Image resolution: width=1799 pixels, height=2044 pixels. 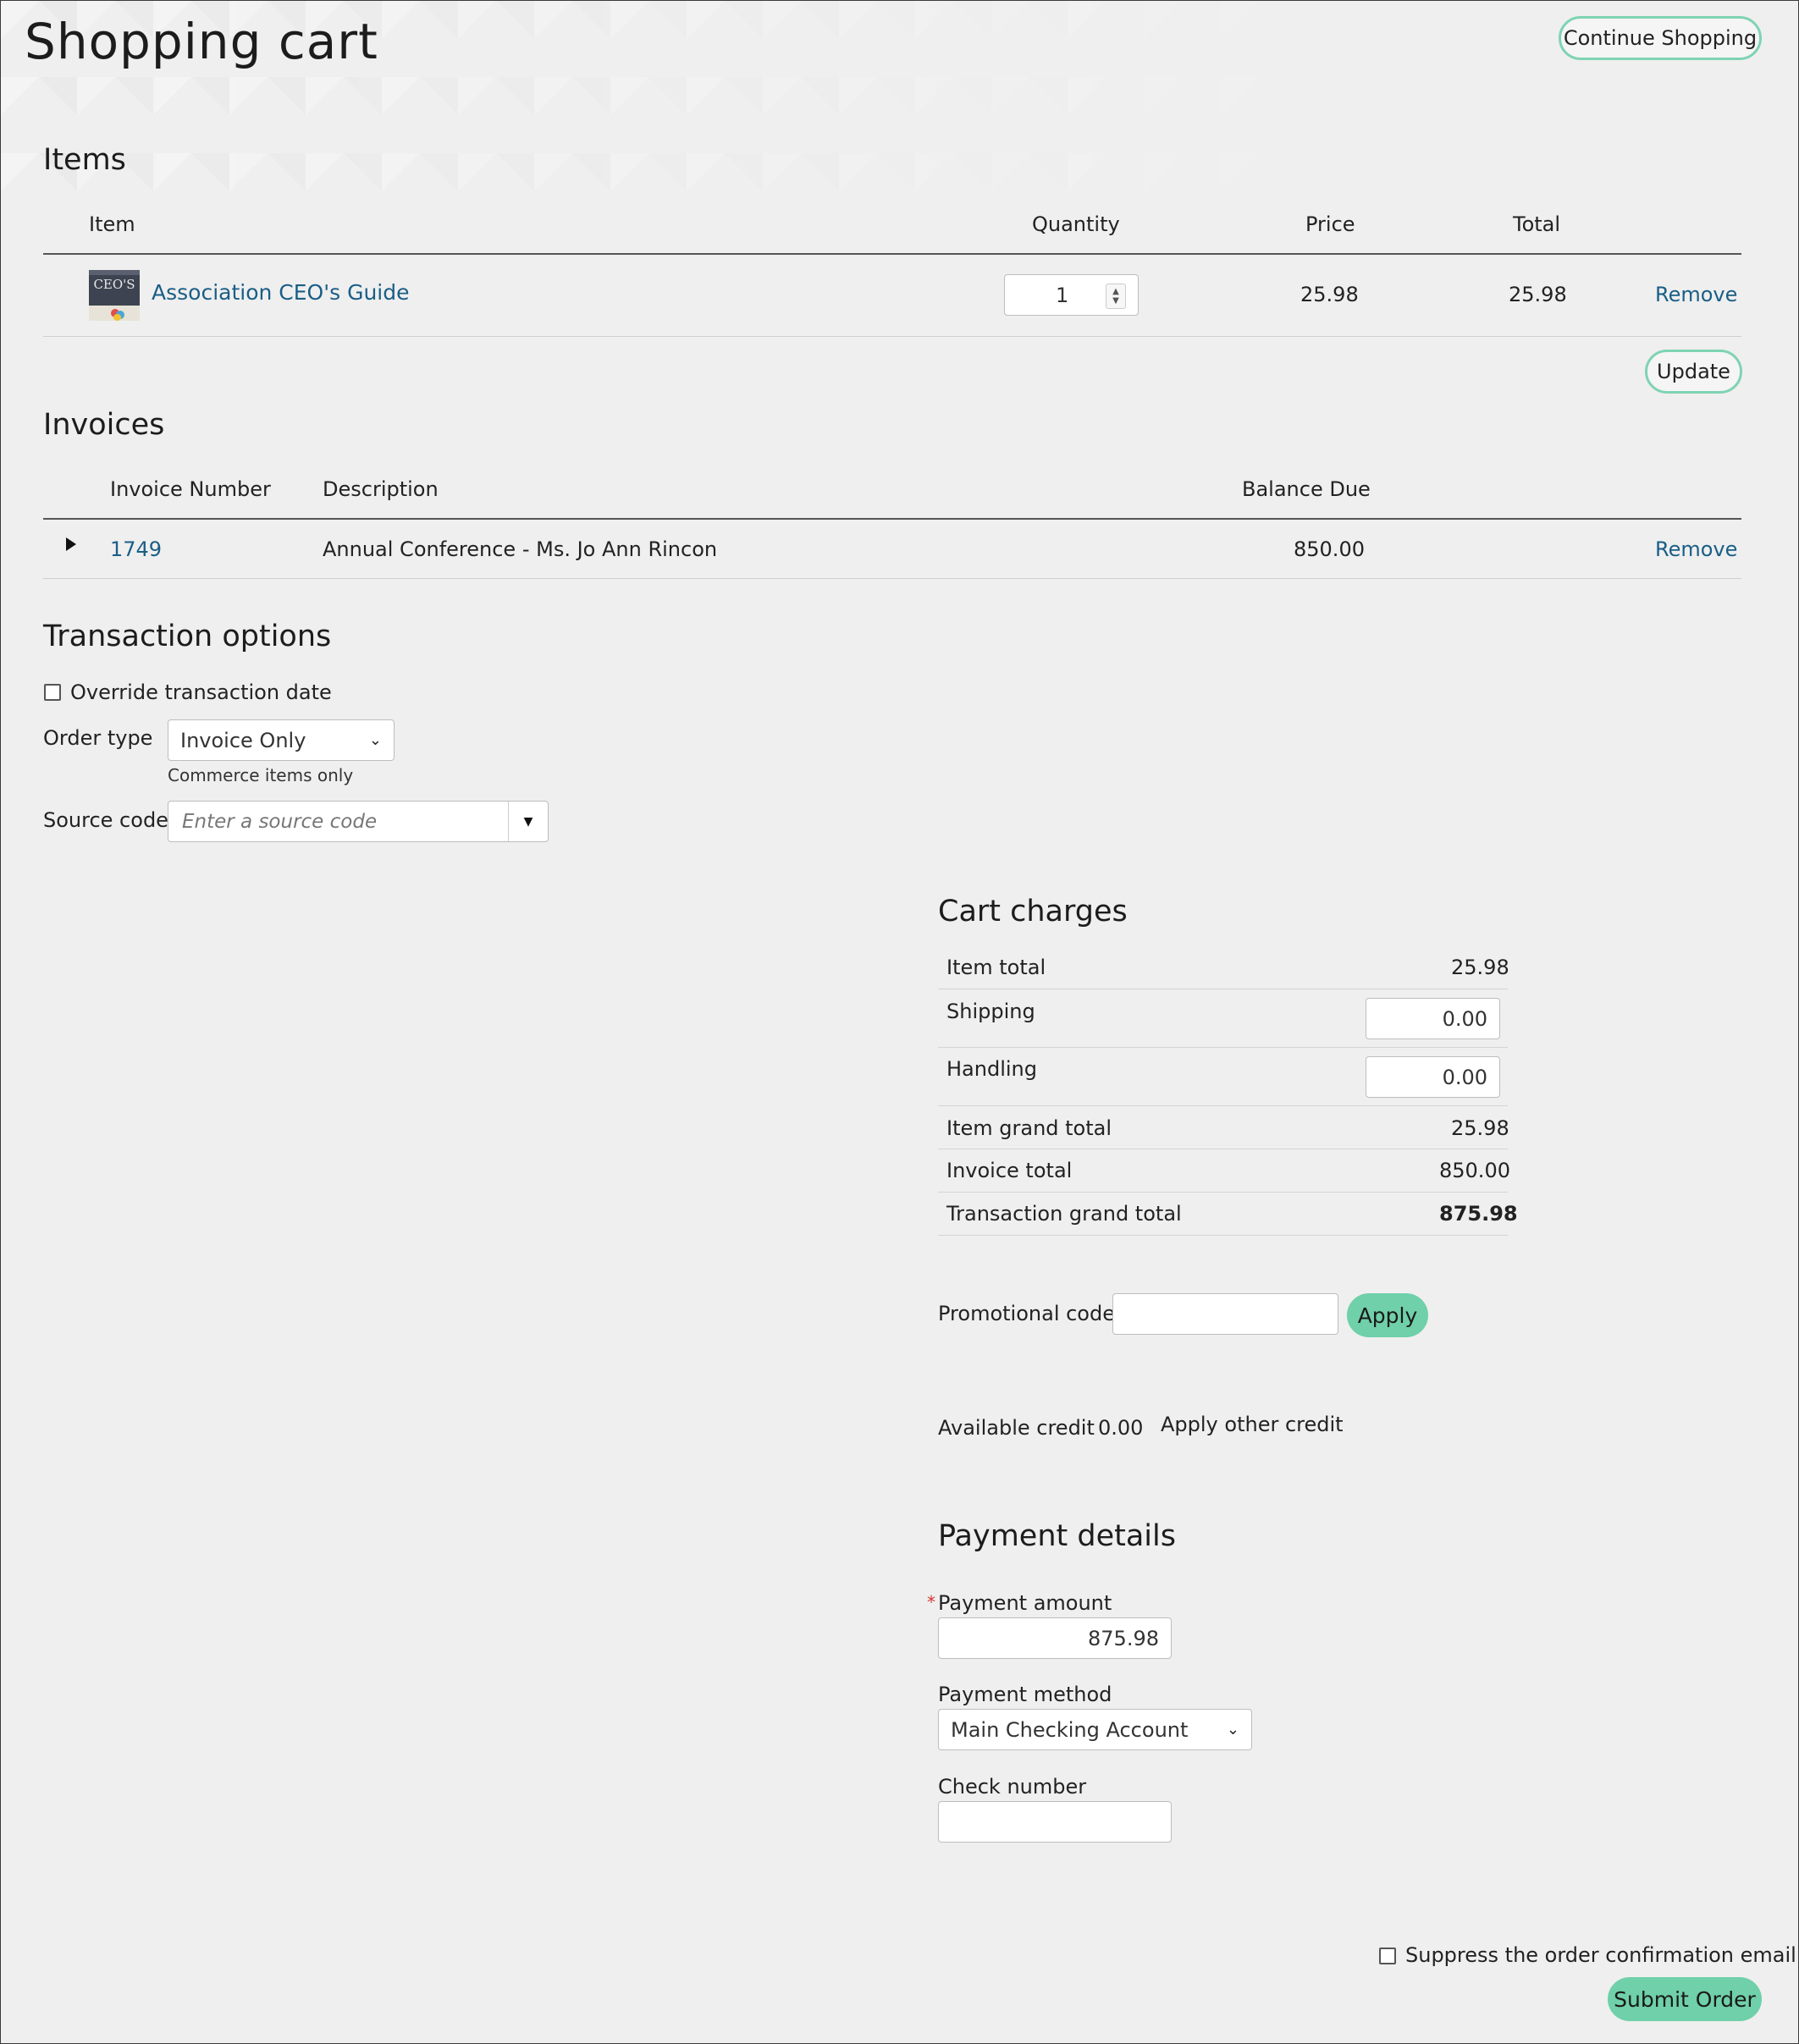 I want to click on product-thumbnail: CEO'S, so click(x=115, y=295).